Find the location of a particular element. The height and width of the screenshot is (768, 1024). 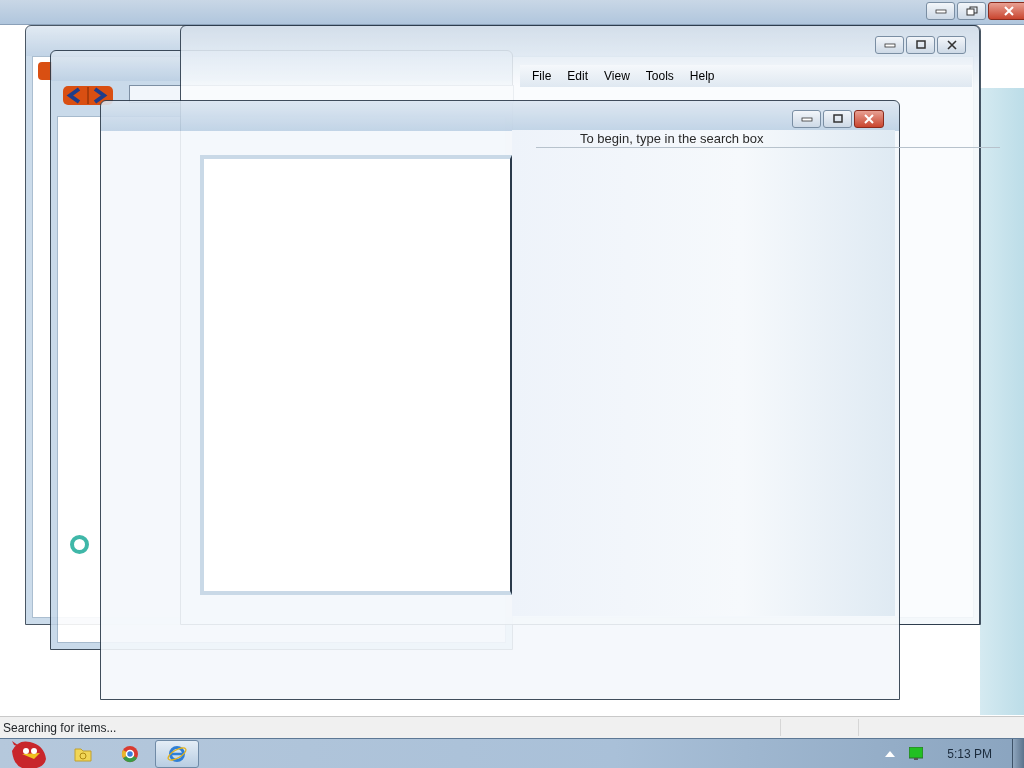

taskbar-button is located at coordinates (177, 753).